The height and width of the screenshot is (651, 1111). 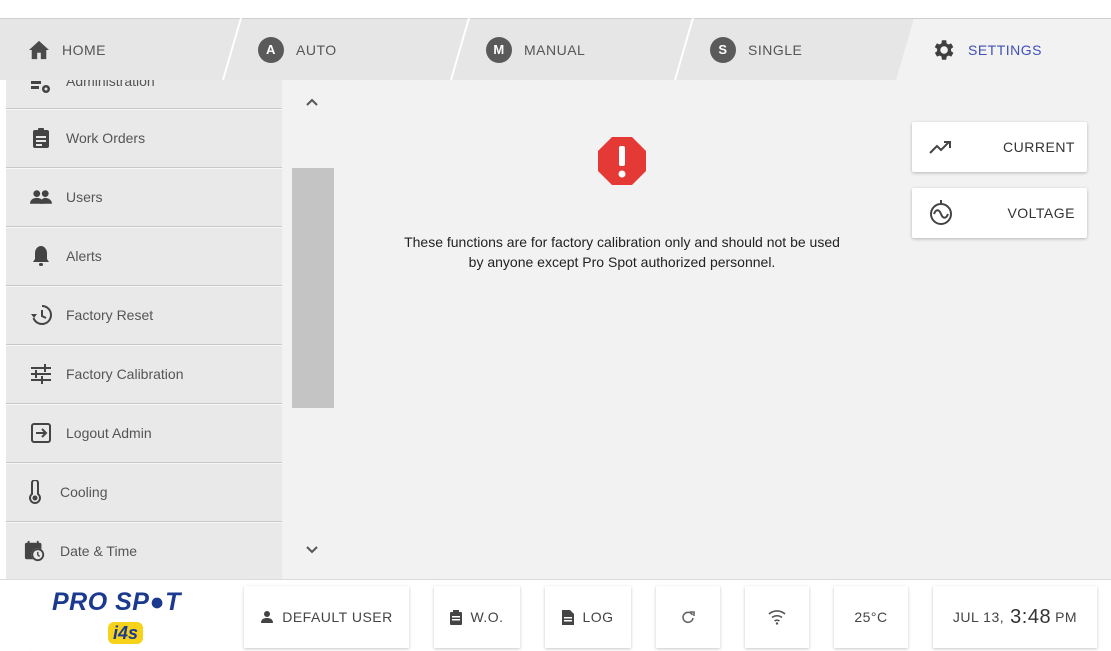 What do you see at coordinates (487, 617) in the screenshot?
I see `work-order-button-label: W.O.` at bounding box center [487, 617].